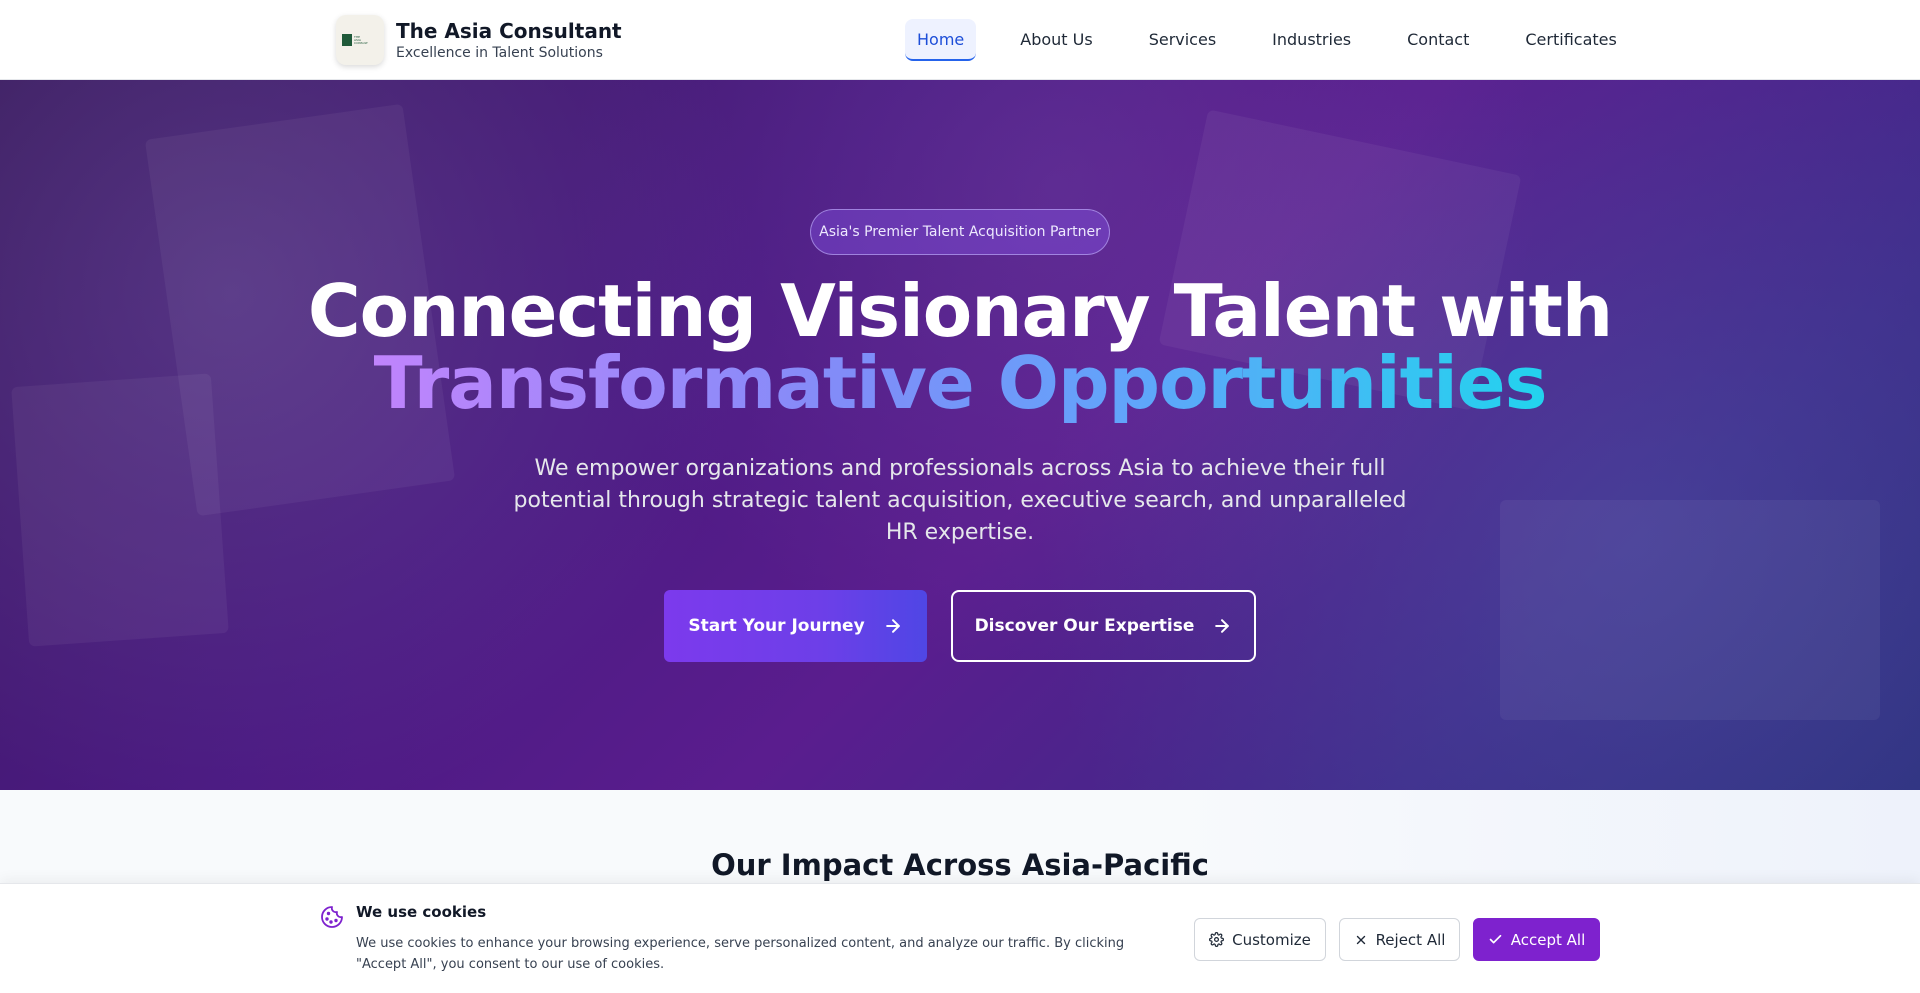 The height and width of the screenshot is (993, 1920). I want to click on customize-button: Customize, so click(1260, 939).